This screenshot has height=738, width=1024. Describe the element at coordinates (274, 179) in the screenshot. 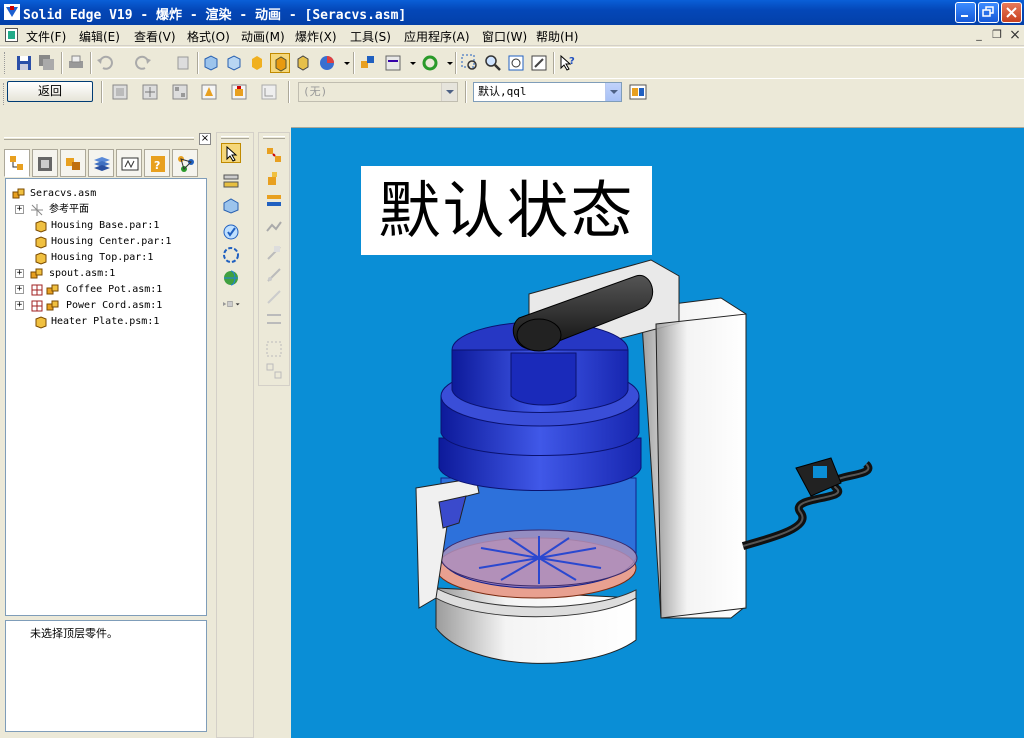

I see `assemble-tool-icon` at that location.